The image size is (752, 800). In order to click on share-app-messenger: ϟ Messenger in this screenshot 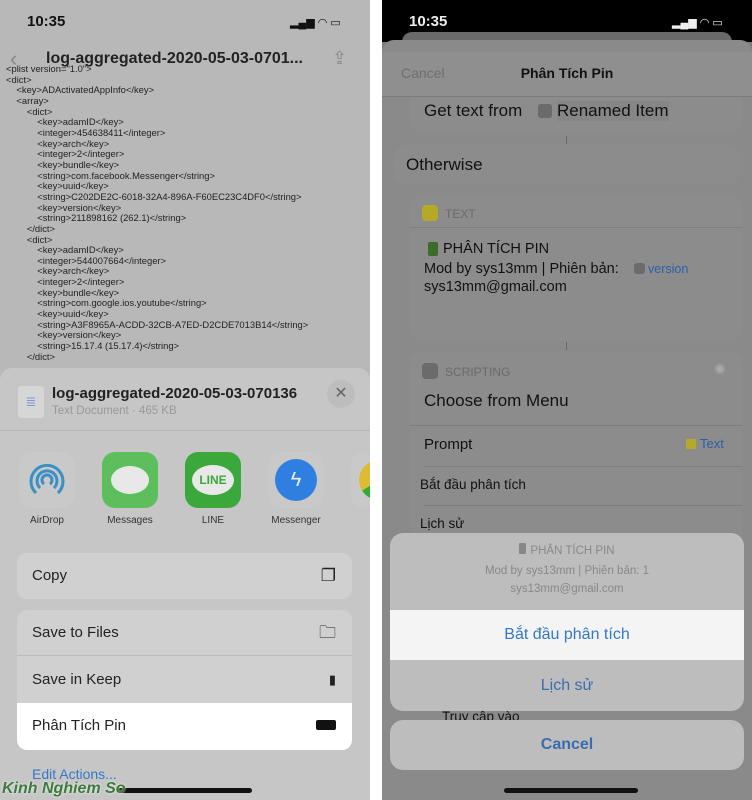, I will do `click(296, 489)`.